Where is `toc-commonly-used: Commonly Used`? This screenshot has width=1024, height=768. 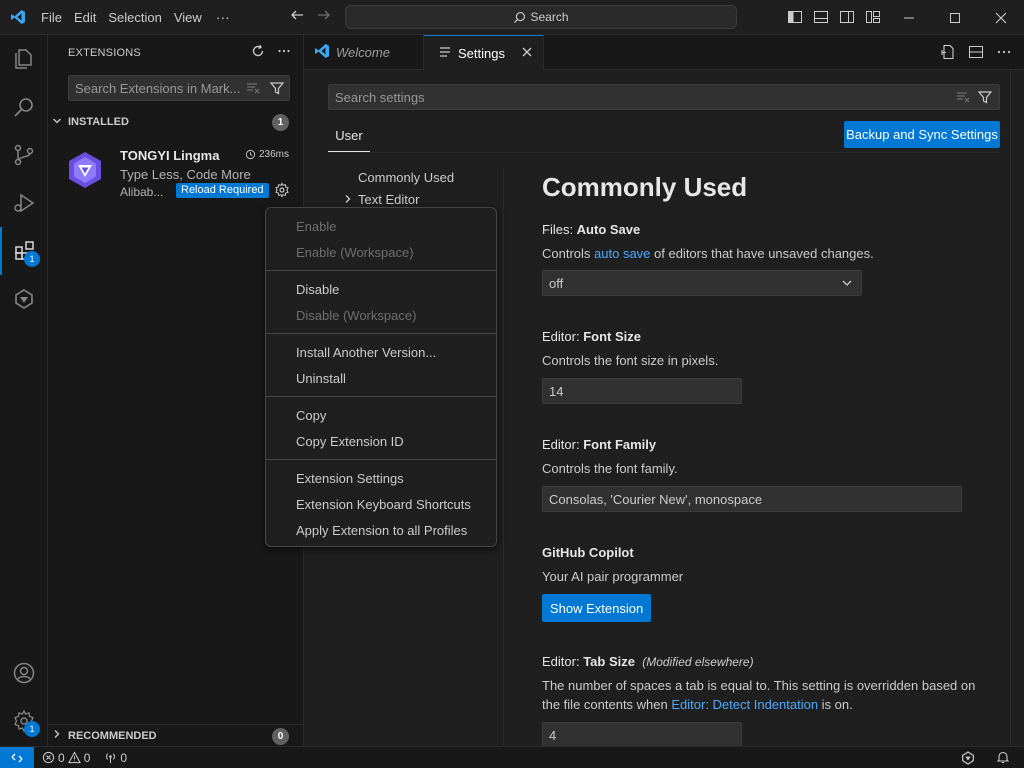
toc-commonly-used: Commonly Used is located at coordinates (406, 177).